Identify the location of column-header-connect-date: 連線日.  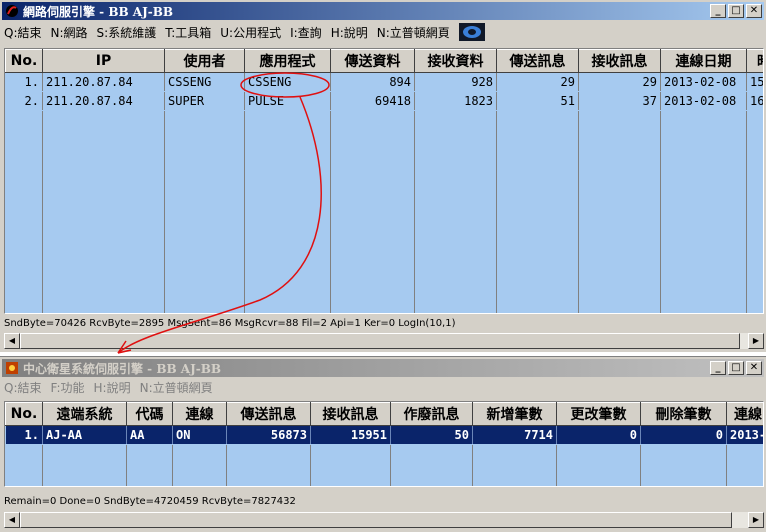
(744, 414).